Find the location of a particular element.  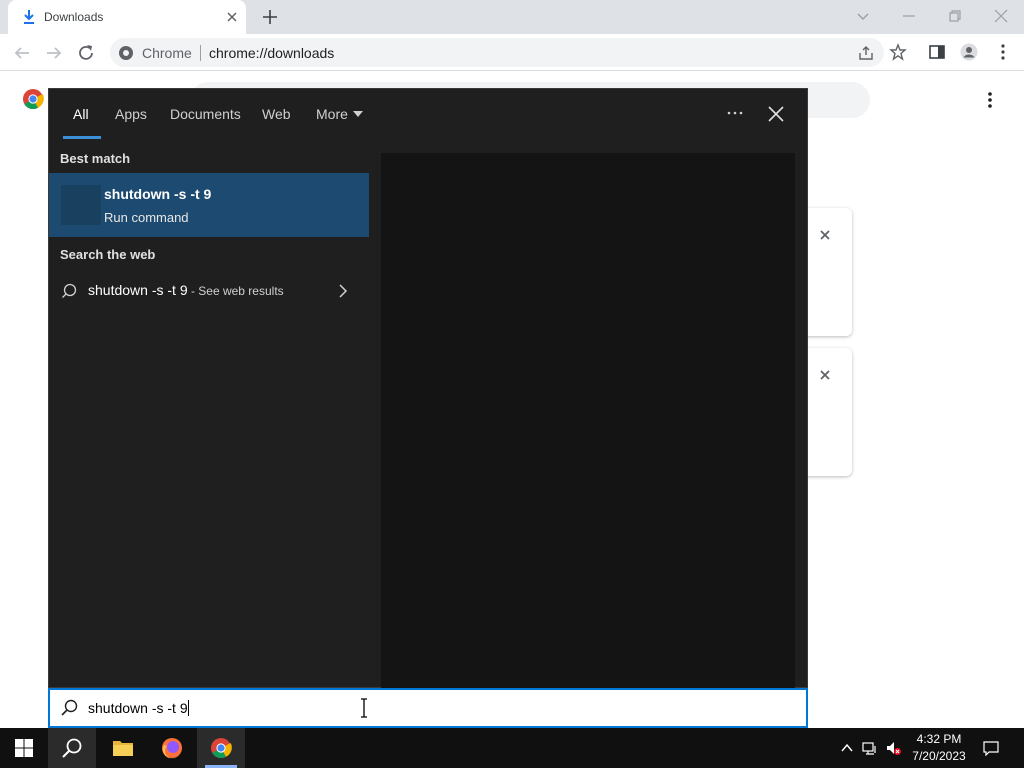

new-tab-button is located at coordinates (270, 17).